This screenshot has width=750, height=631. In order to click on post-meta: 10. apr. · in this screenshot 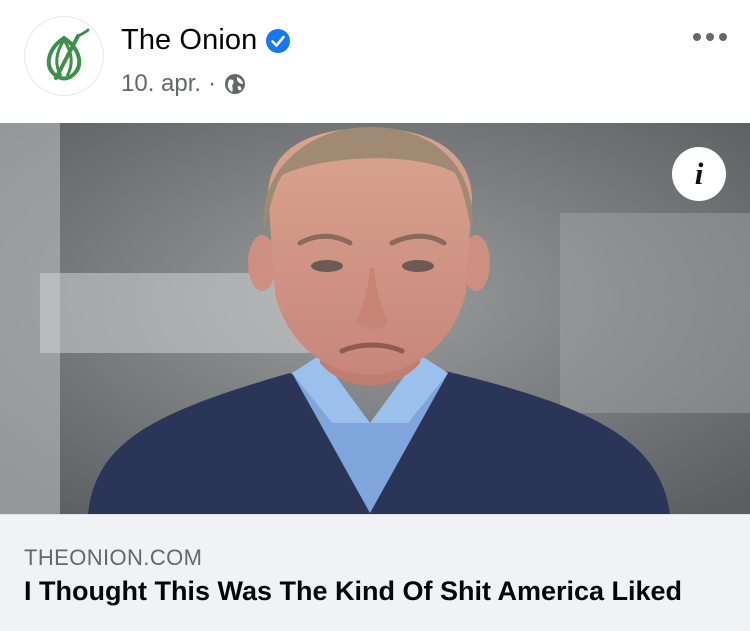, I will do `click(184, 84)`.